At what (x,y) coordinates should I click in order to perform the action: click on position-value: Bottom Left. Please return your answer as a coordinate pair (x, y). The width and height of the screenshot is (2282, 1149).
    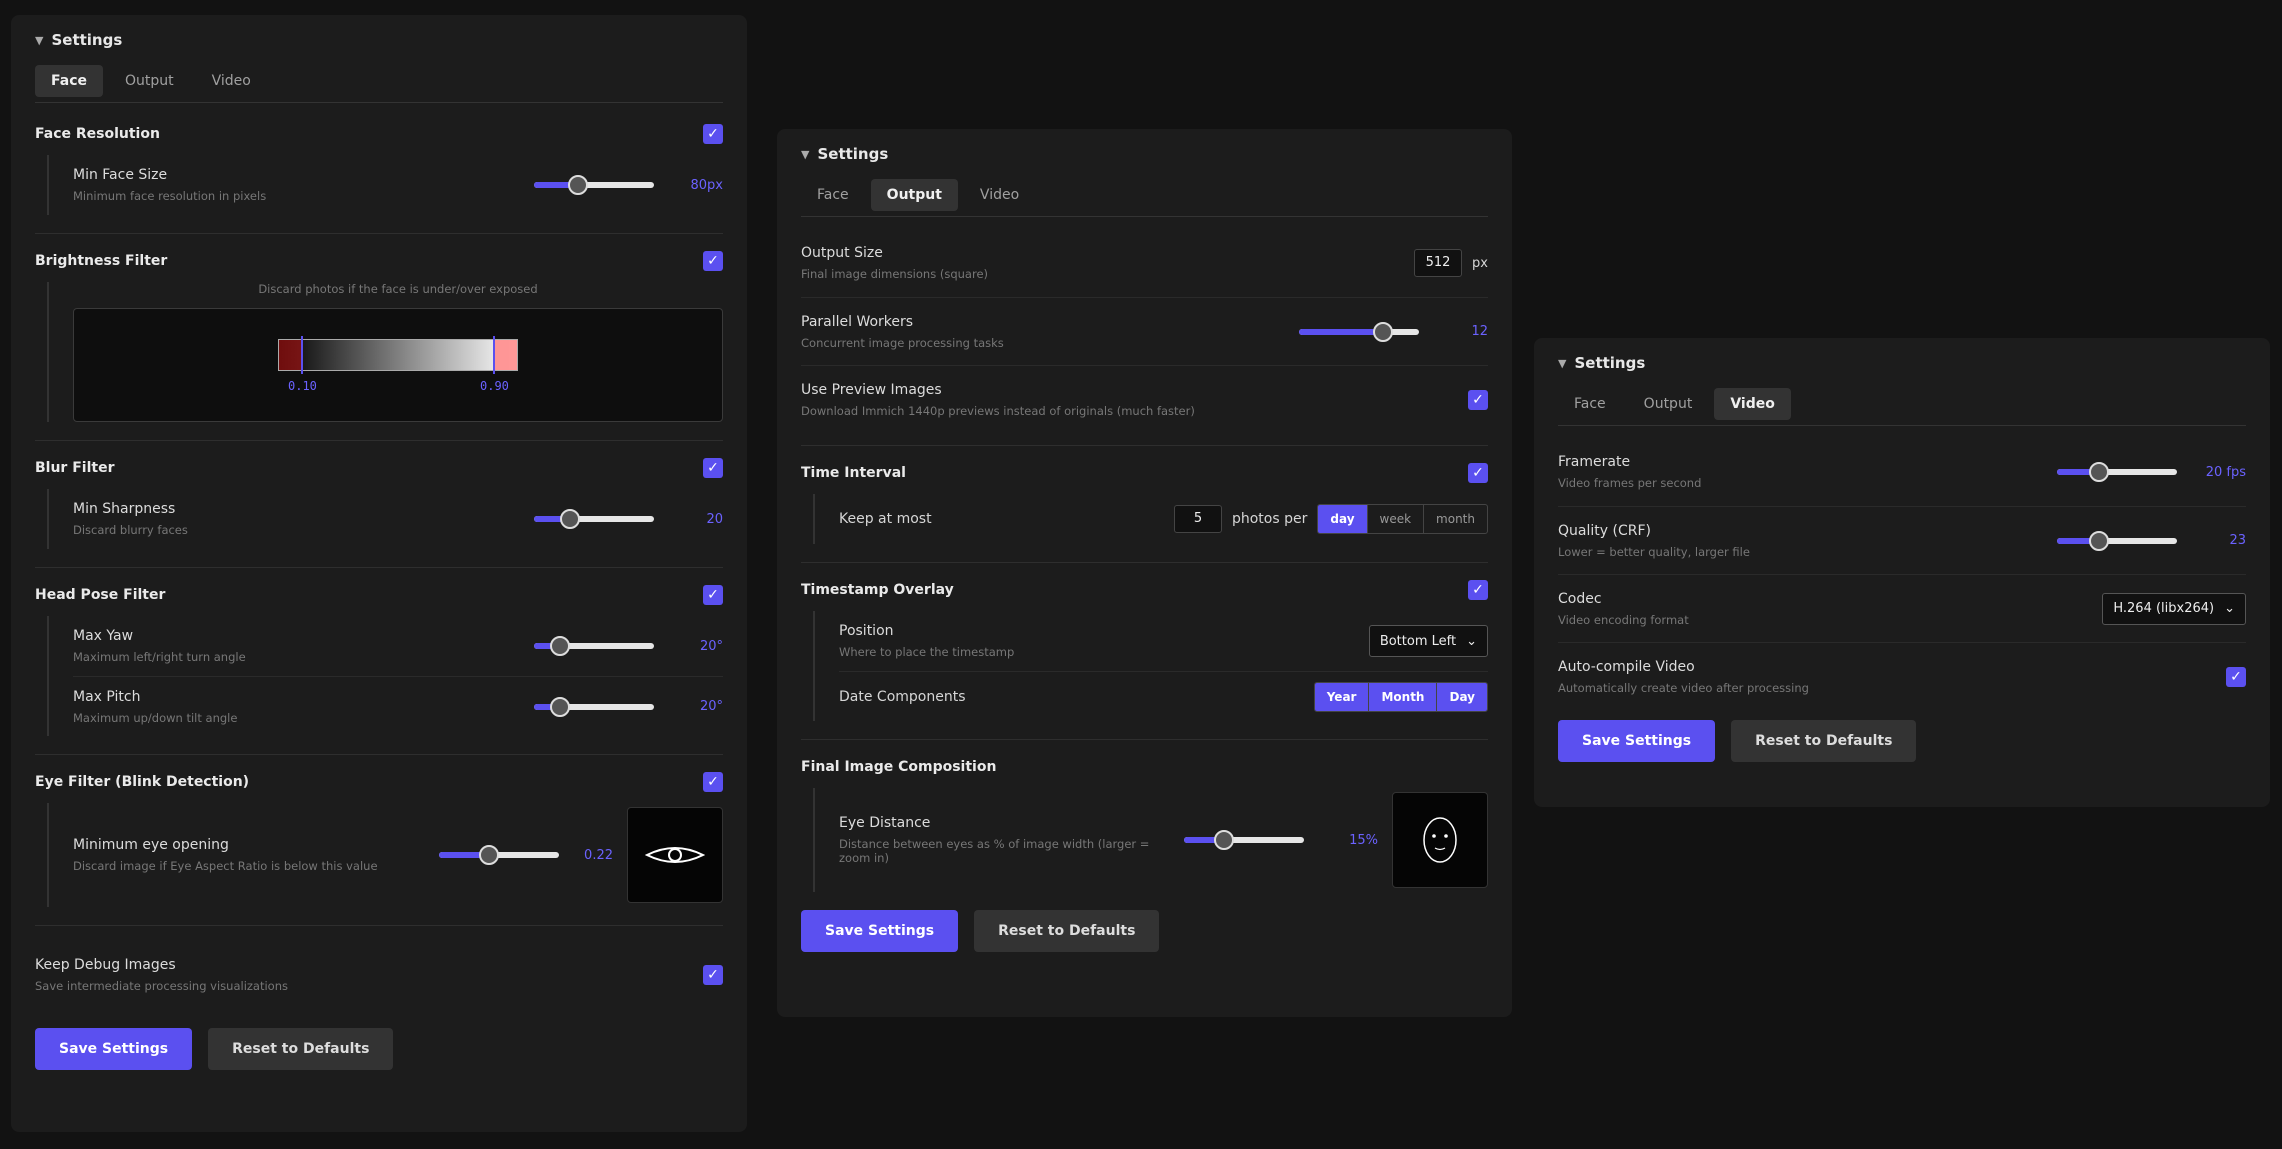
    Looking at the image, I should click on (1418, 641).